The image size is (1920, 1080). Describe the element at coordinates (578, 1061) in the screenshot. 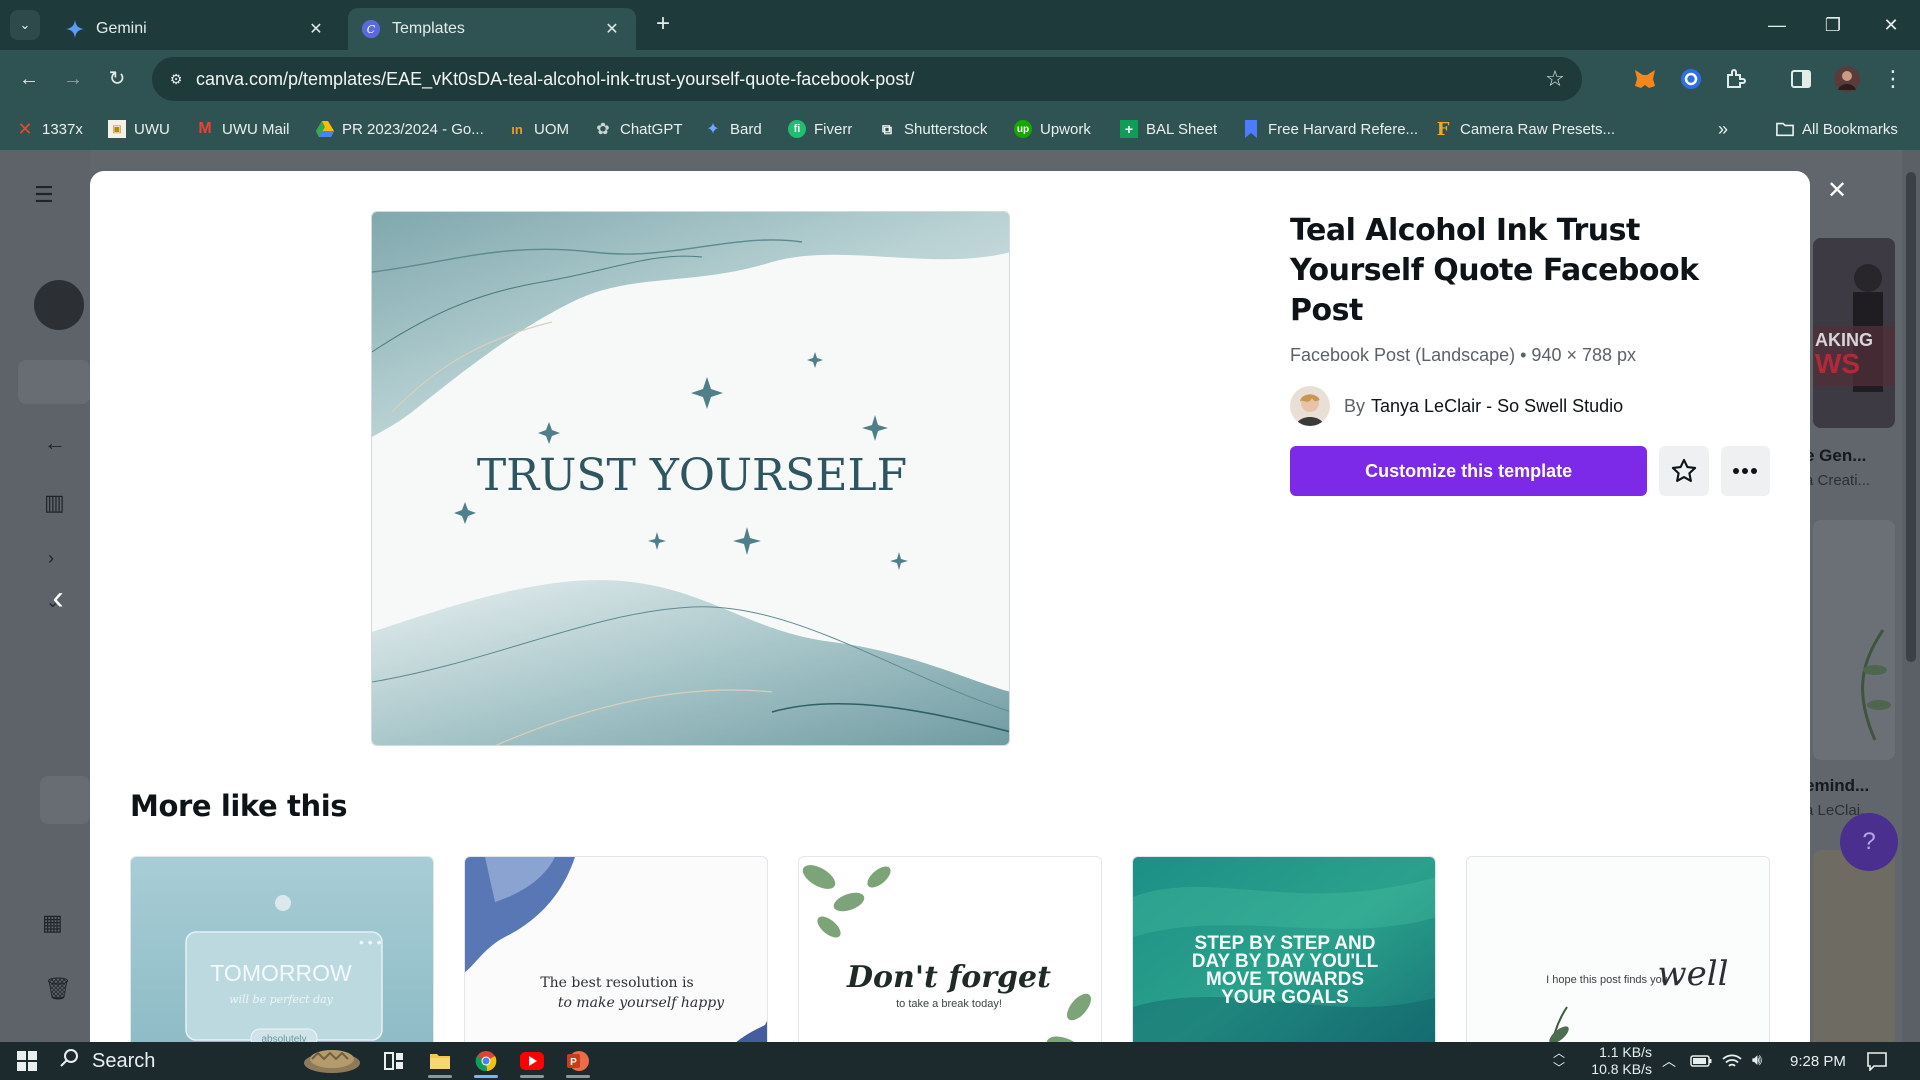

I see `powerpoint-taskbar-button: P` at that location.